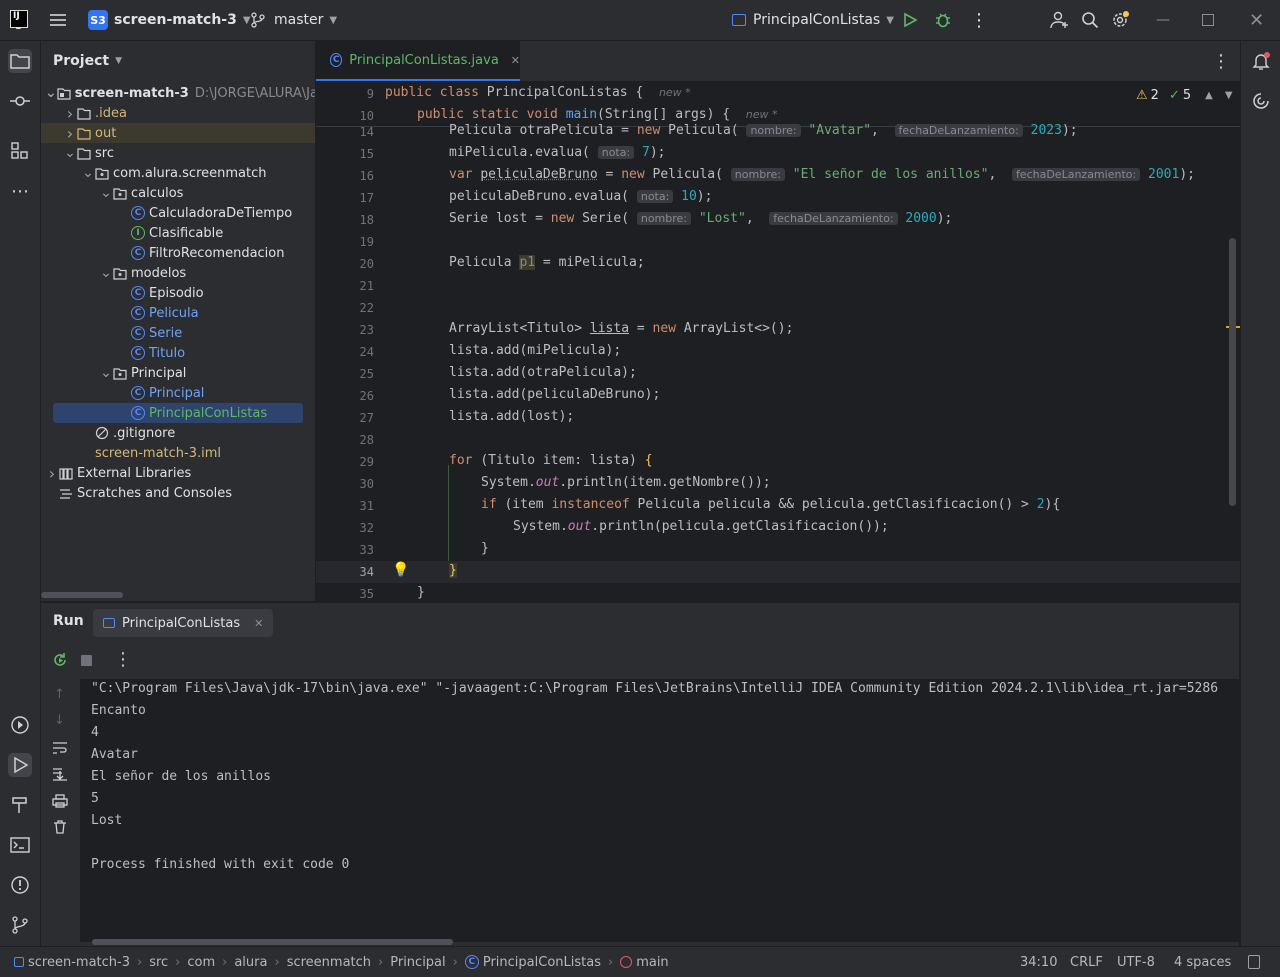  What do you see at coordinates (60, 776) in the screenshot?
I see `scroll-to-end-button` at bounding box center [60, 776].